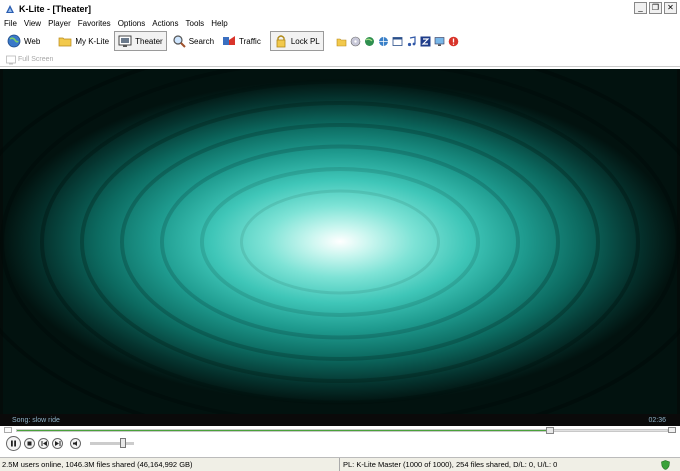 This screenshot has width=680, height=471. What do you see at coordinates (305, 41) in the screenshot?
I see `lock-pl-label: Lock PL` at bounding box center [305, 41].